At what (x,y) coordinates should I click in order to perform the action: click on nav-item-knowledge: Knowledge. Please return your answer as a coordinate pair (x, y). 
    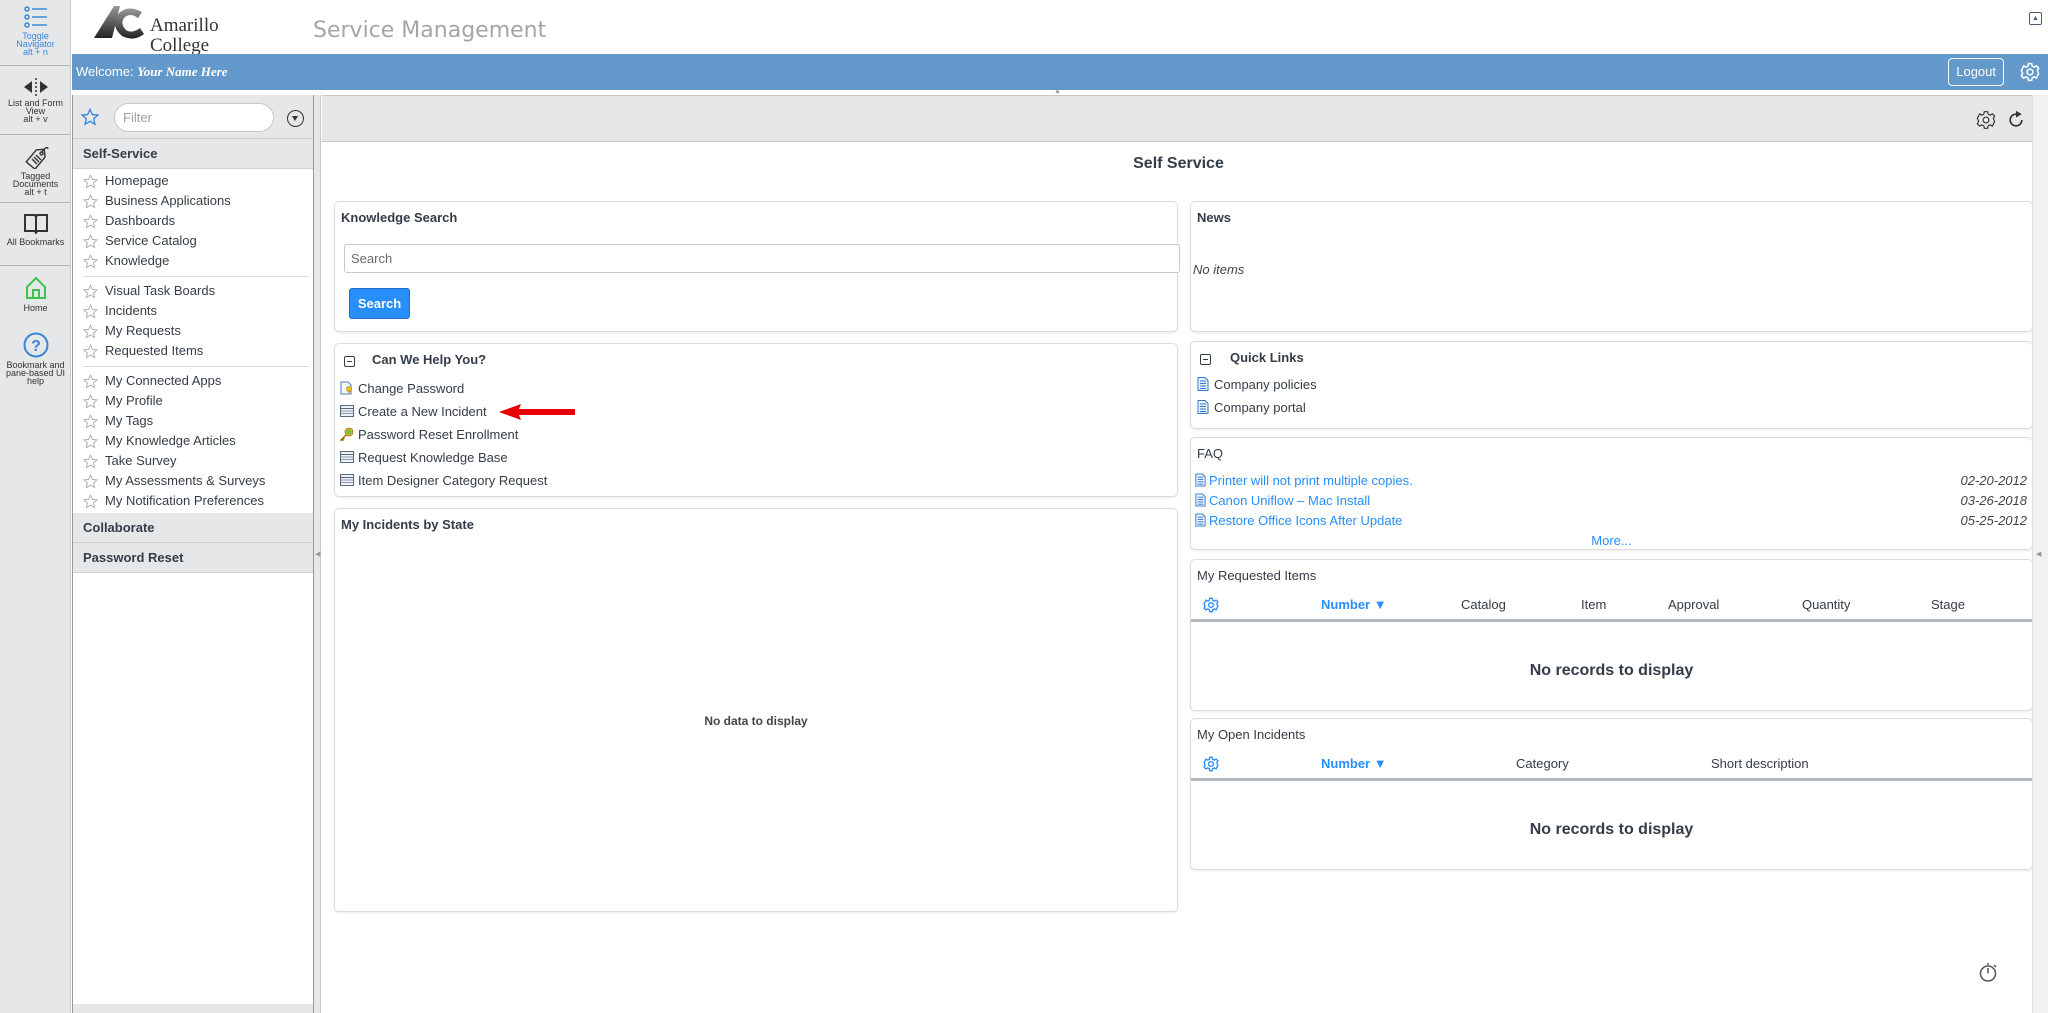
    Looking at the image, I should click on (193, 261).